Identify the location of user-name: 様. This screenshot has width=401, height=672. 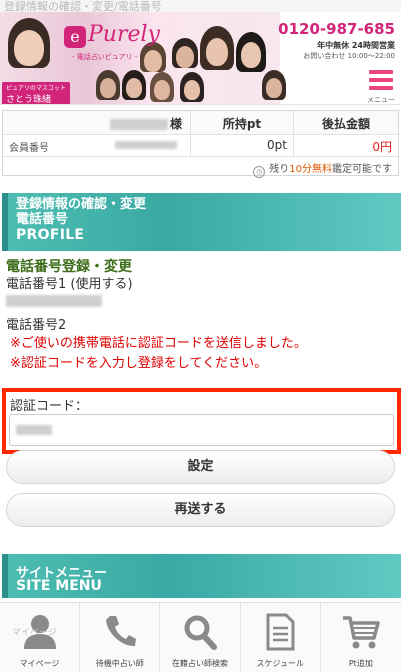
(145, 123).